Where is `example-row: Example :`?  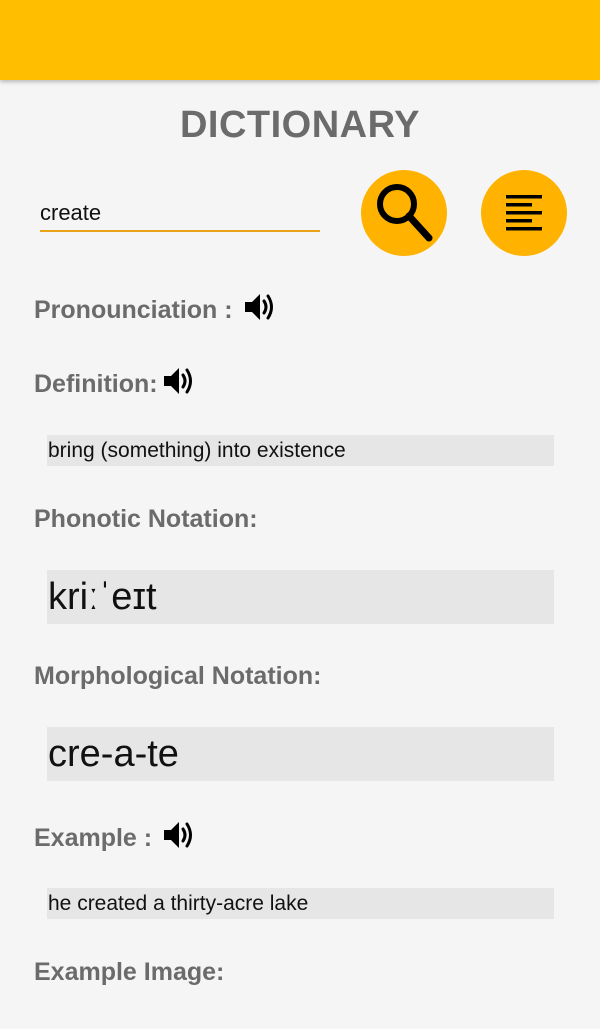 example-row: Example : is located at coordinates (115, 838).